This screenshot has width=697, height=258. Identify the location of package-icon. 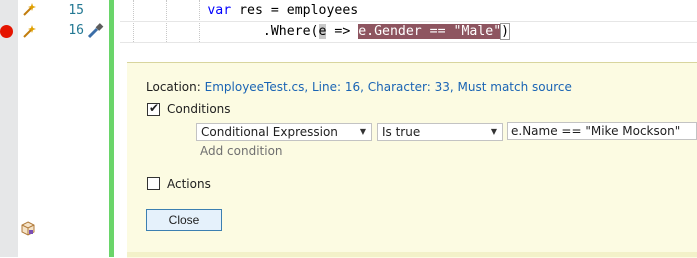
(28, 229).